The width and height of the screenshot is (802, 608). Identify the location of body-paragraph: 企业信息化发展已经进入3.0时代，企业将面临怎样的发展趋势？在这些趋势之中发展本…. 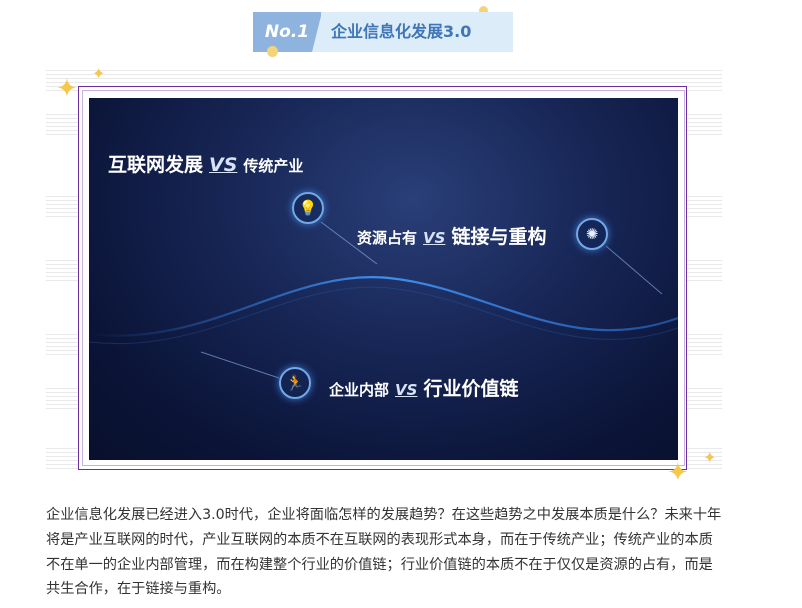
(384, 552).